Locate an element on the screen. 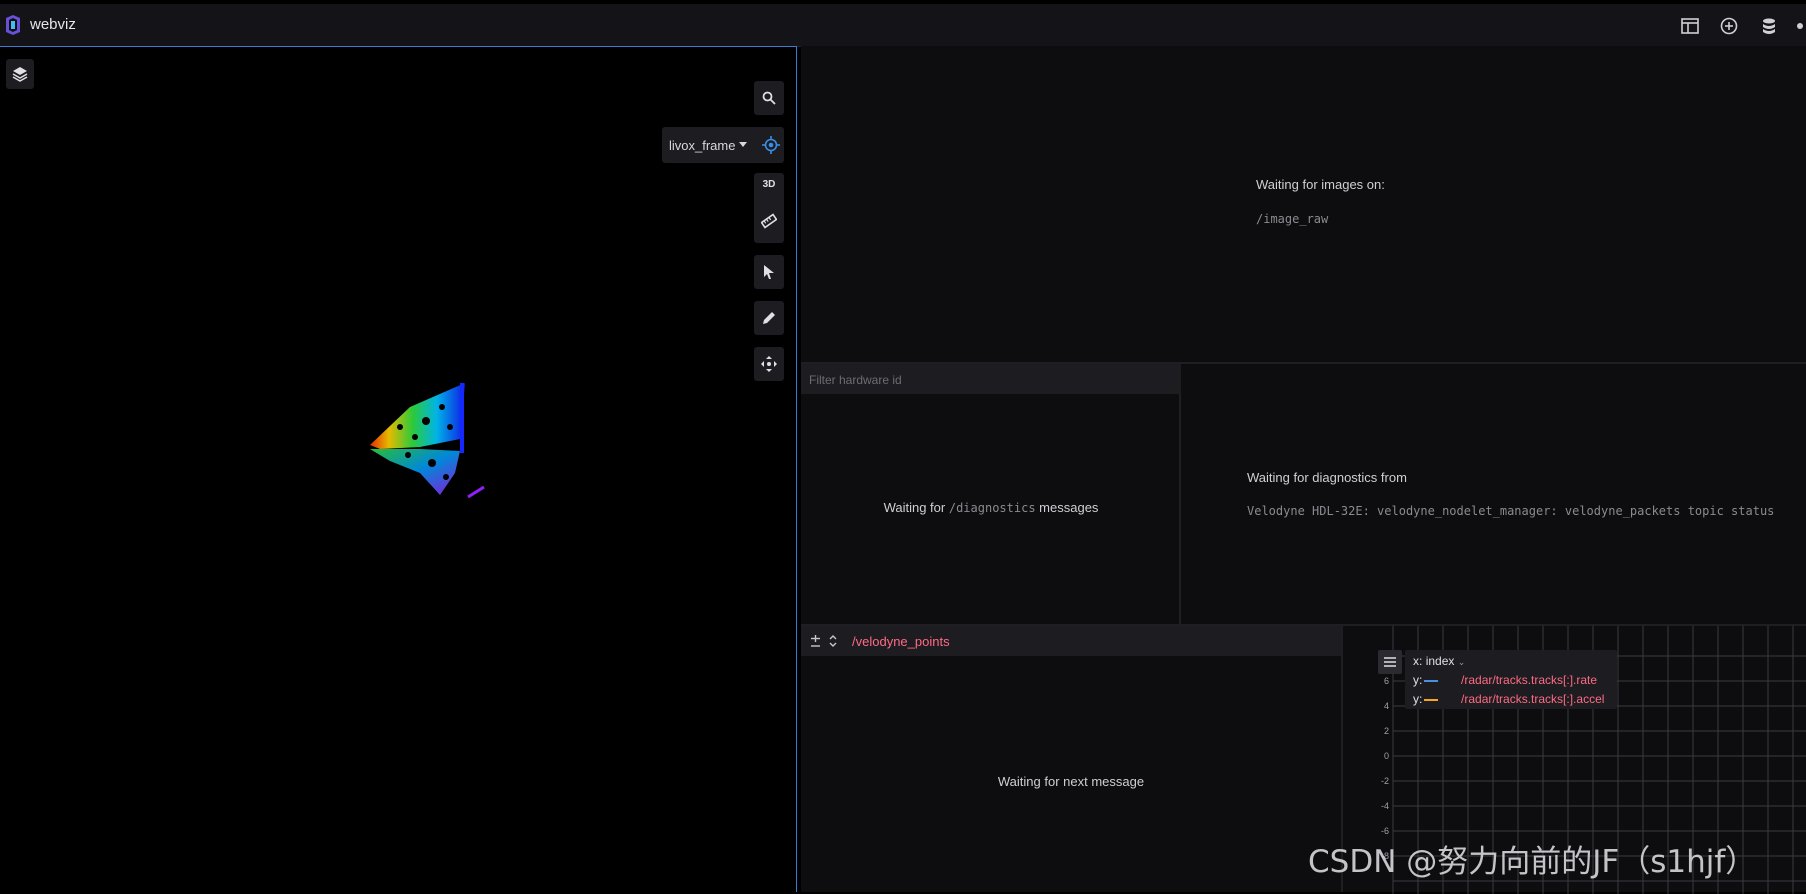  watermark-text: CSDN @努力向前的JF（s1hjf） is located at coordinates (1532, 862).